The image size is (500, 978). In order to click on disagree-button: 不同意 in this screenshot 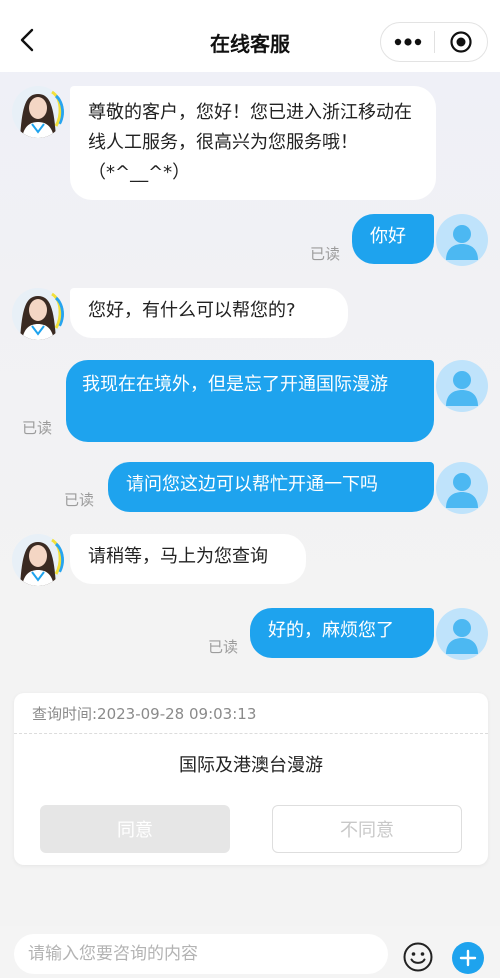, I will do `click(367, 829)`.